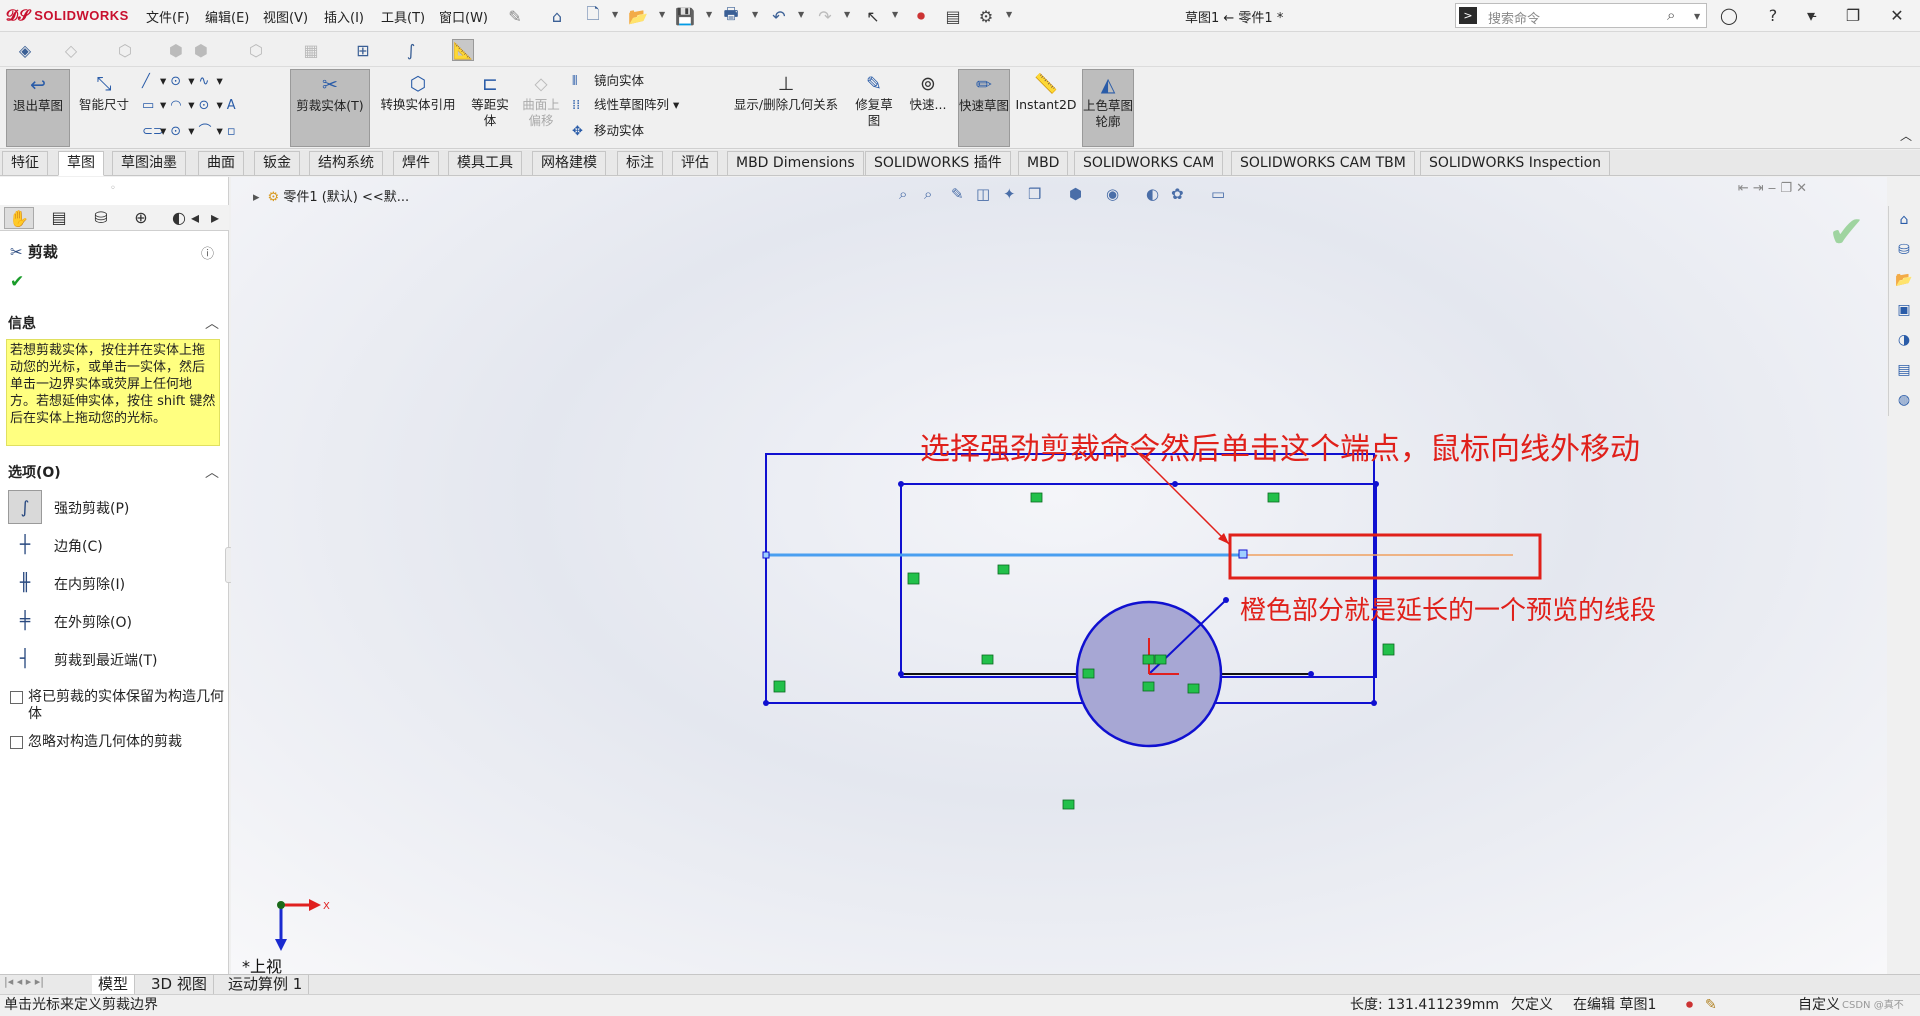 Image resolution: width=1920 pixels, height=1016 pixels. Describe the element at coordinates (1904, 370) in the screenshot. I see `custom-properties-icon: ▤` at that location.